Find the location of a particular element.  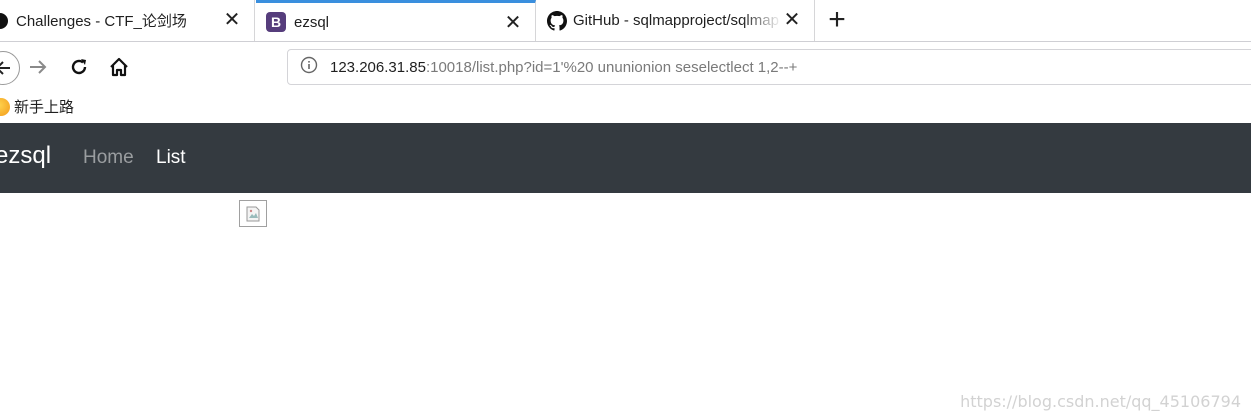

url-host: 123.206.31.85 is located at coordinates (378, 67).